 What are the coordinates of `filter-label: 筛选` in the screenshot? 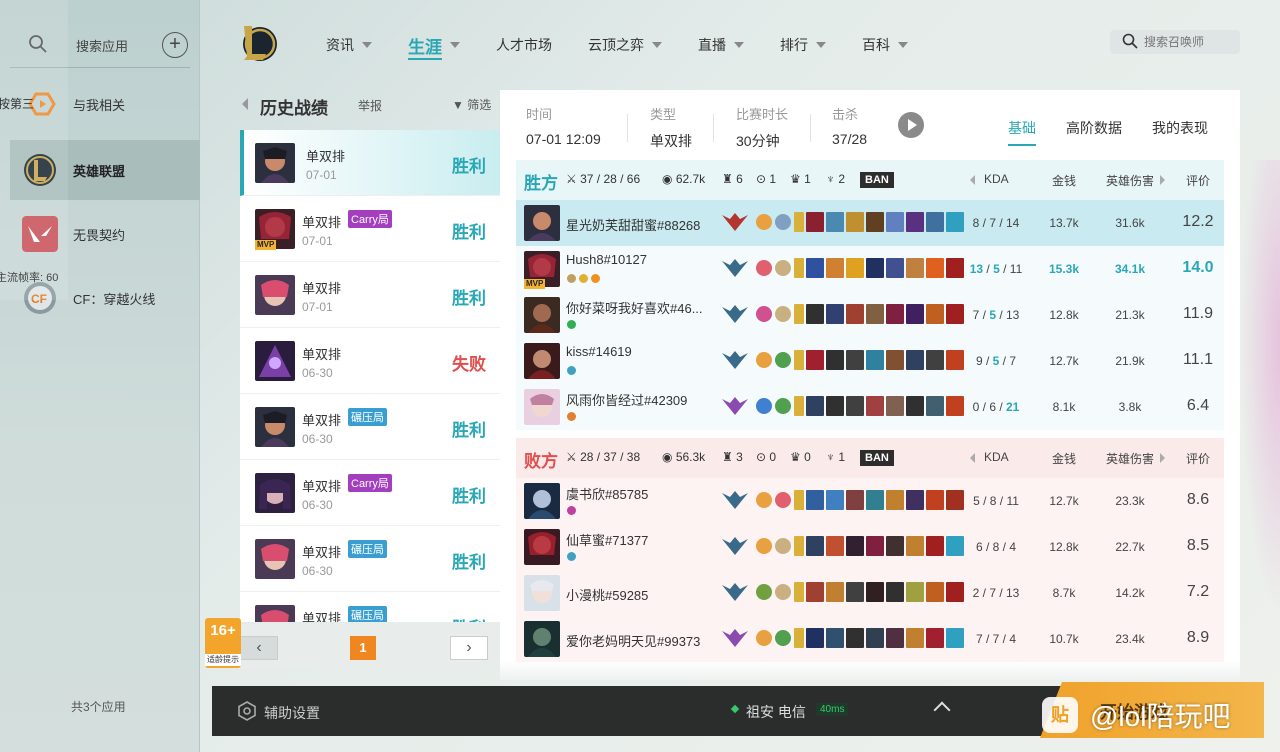 It's located at (479, 105).